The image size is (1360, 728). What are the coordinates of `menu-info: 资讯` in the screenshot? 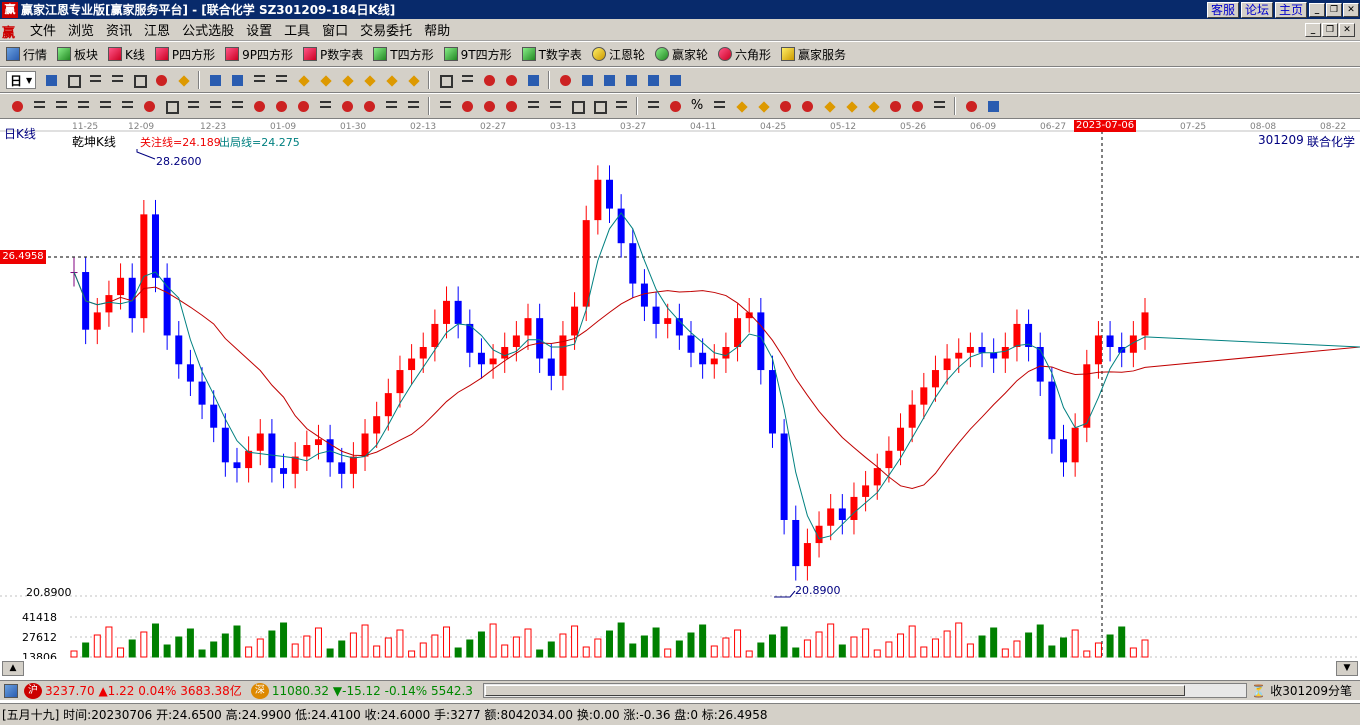 It's located at (119, 29).